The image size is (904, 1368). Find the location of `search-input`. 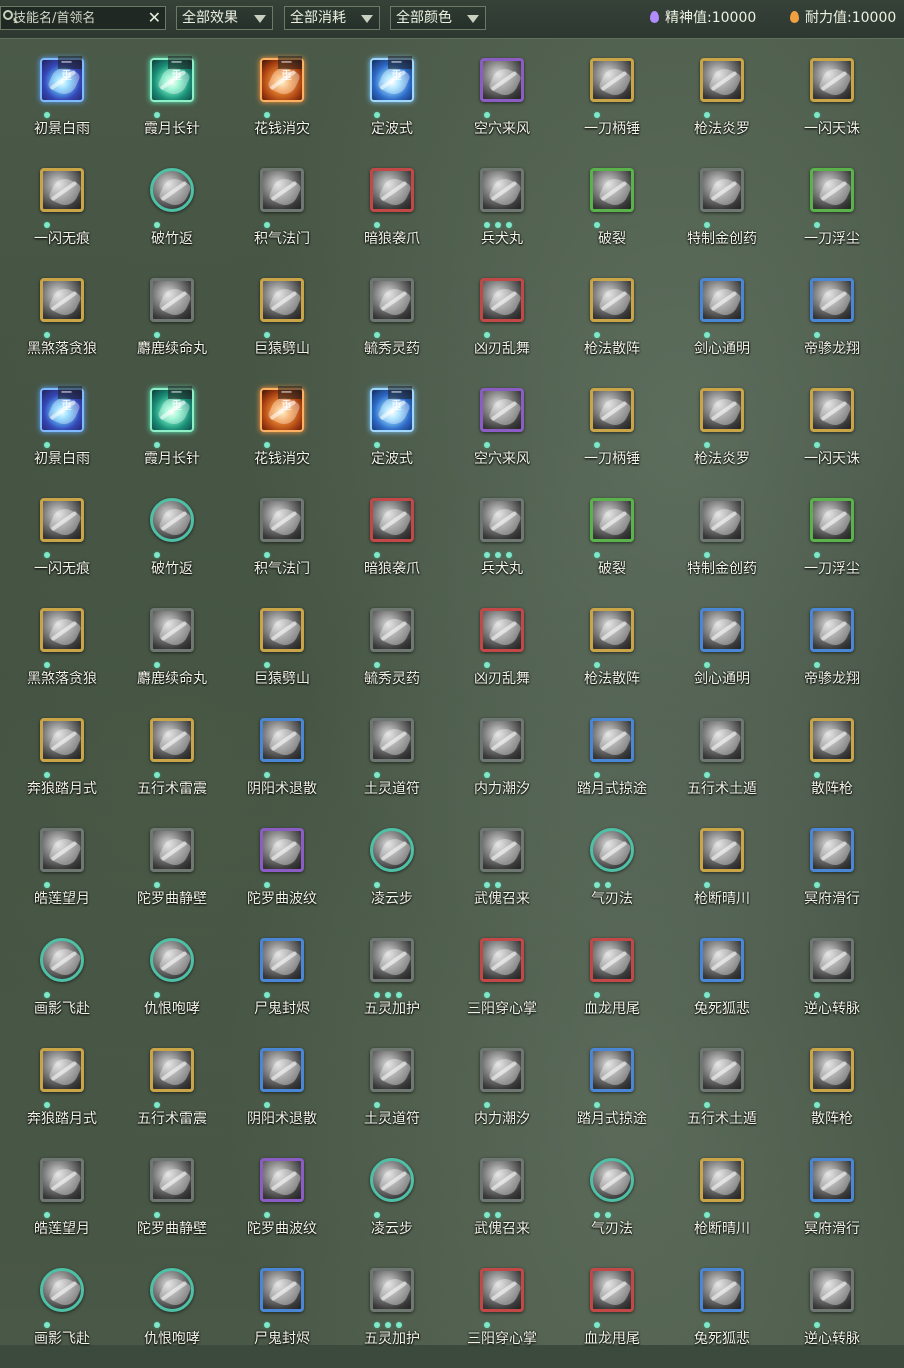

search-input is located at coordinates (77, 18).